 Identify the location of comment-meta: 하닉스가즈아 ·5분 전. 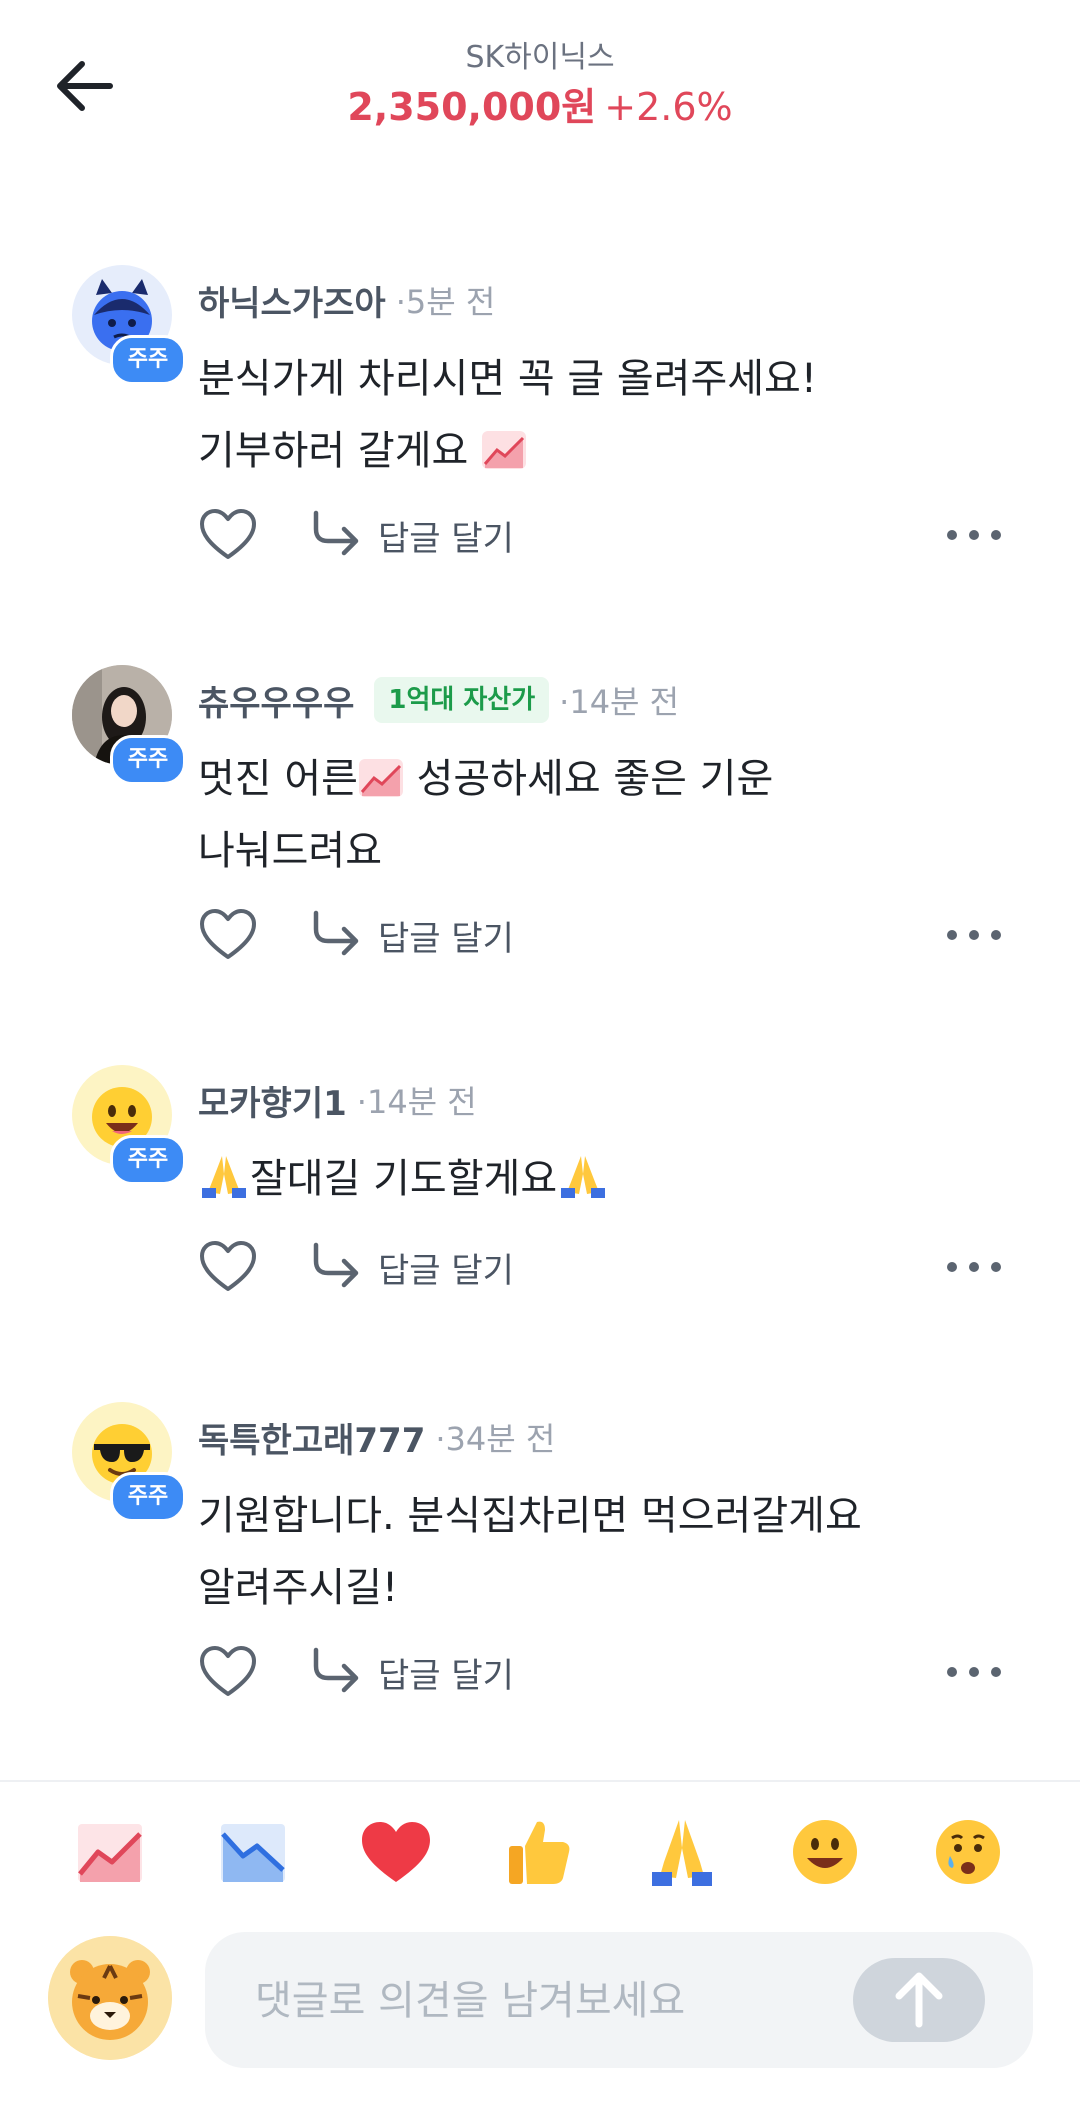
(346, 300).